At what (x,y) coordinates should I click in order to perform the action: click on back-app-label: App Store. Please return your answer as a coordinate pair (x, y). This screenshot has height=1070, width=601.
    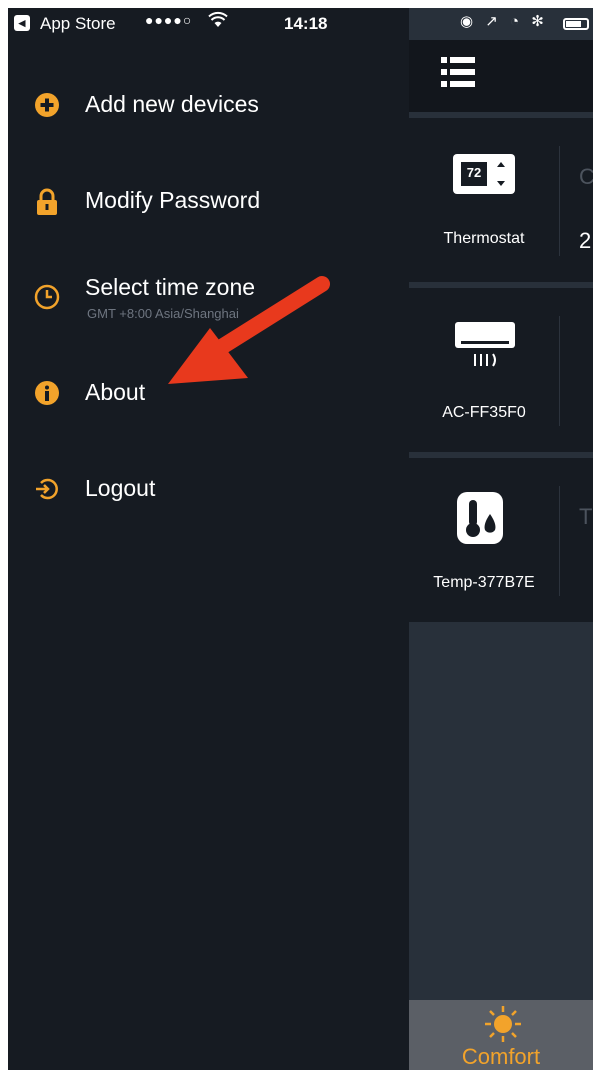
    Looking at the image, I should click on (78, 24).